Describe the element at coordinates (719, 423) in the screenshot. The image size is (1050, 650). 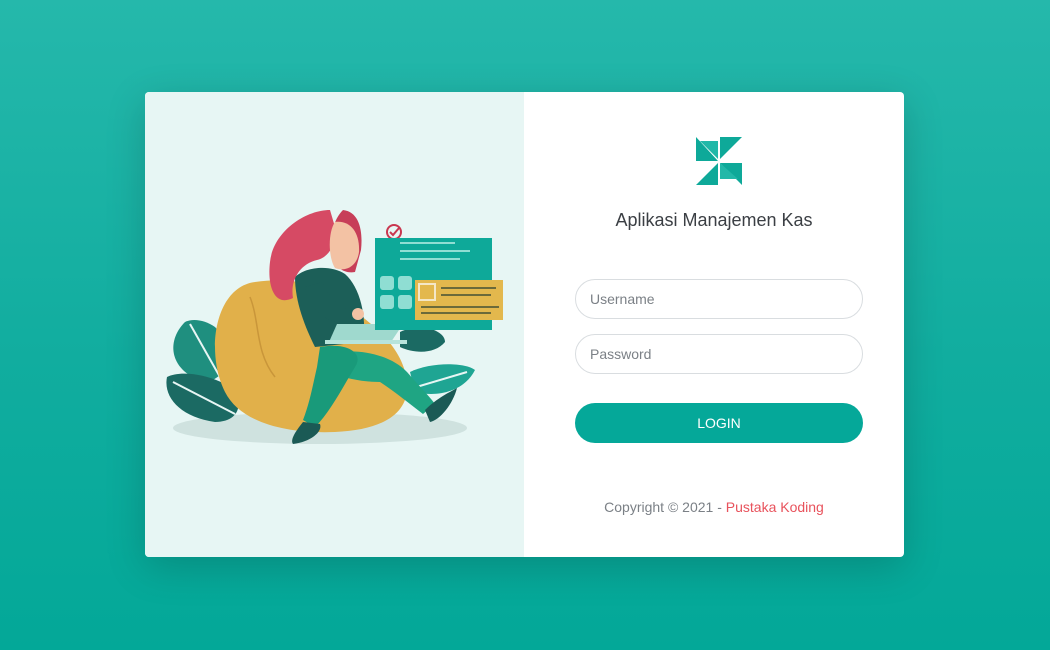
I see `login-button: LOGIN` at that location.